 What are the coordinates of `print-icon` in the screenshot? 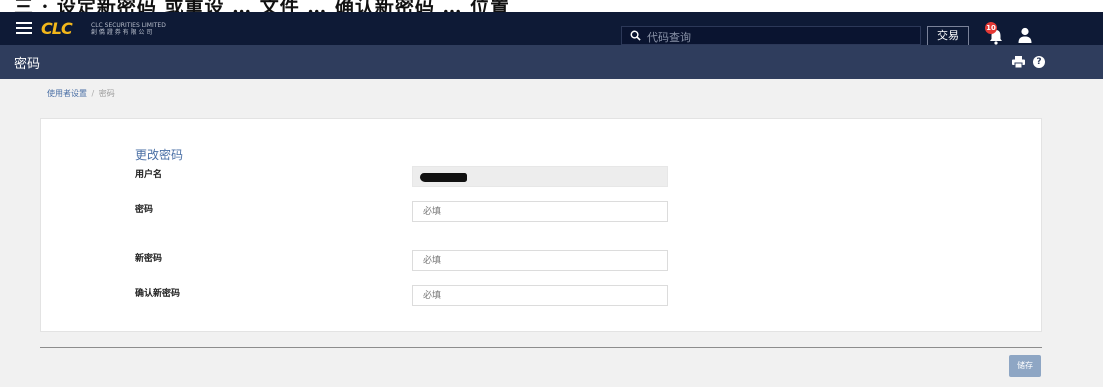 It's located at (1018, 62).